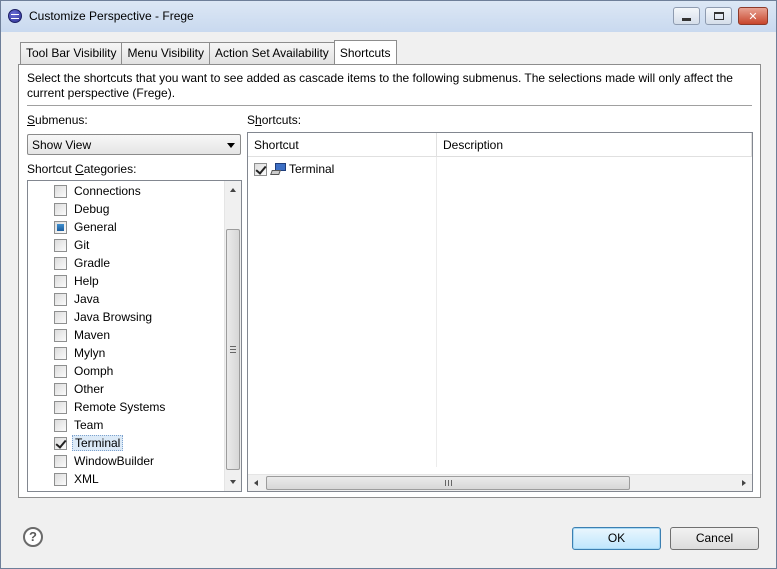 This screenshot has height=569, width=777. Describe the element at coordinates (271, 53) in the screenshot. I see `tab-action-set-availability: Action Set Availability` at that location.